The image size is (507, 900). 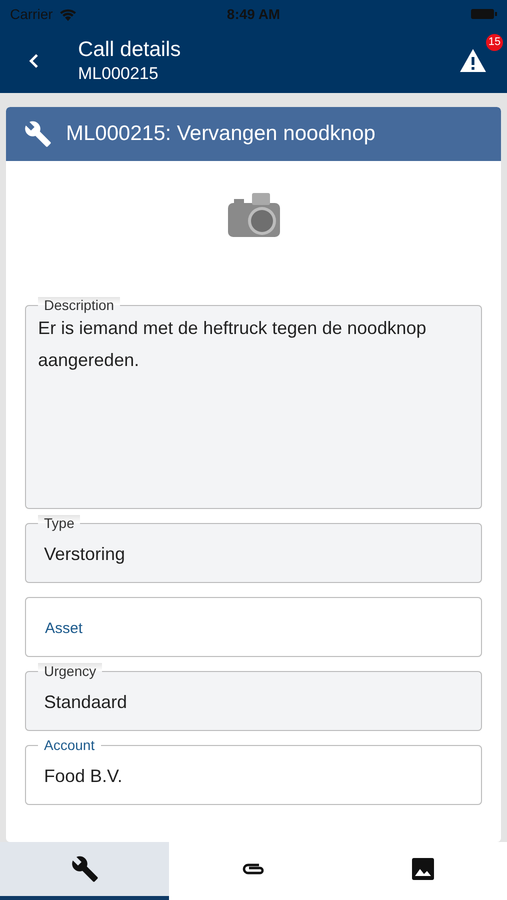 What do you see at coordinates (253, 869) in the screenshot?
I see `paperclip-icon` at bounding box center [253, 869].